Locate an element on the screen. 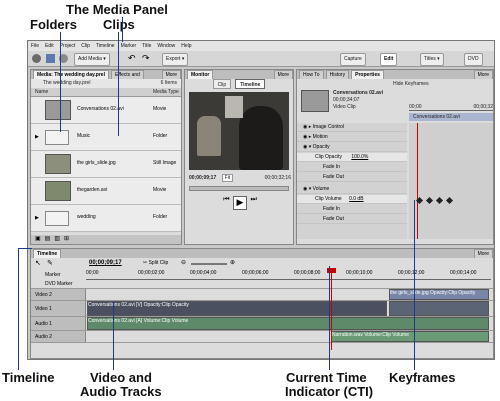  undo-icon: ↶ is located at coordinates (132, 58).